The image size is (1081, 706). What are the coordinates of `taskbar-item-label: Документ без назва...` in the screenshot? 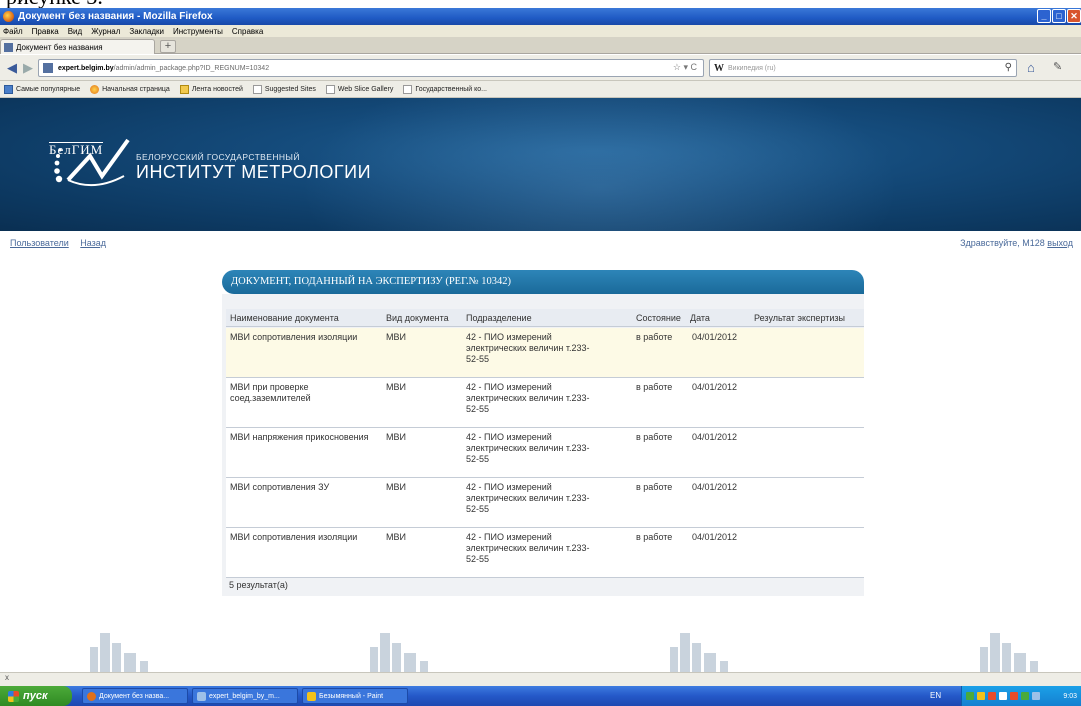 It's located at (134, 696).